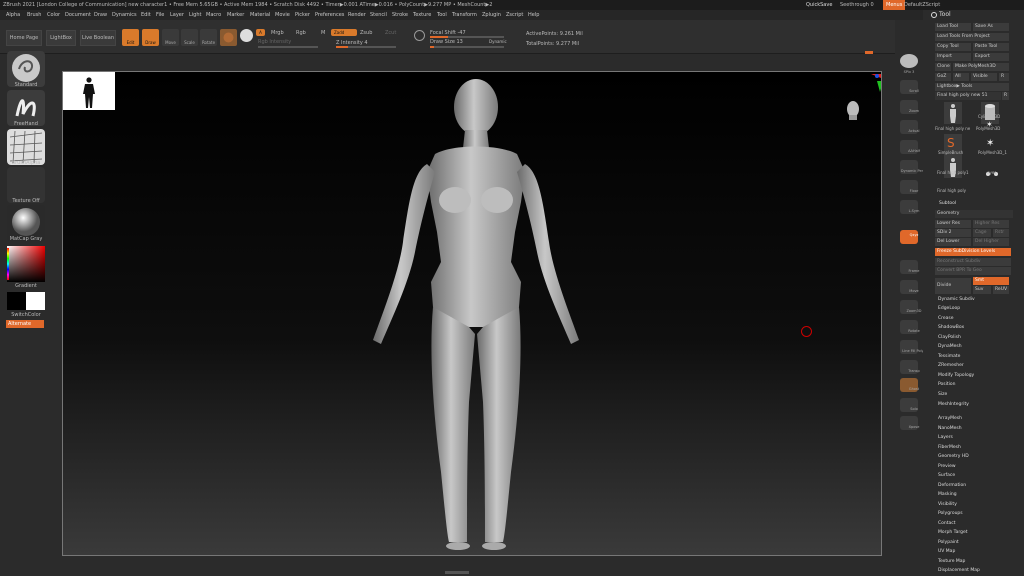 The image size is (1024, 576). Describe the element at coordinates (390, 33) in the screenshot. I see `zcut-button: Zcut` at that location.